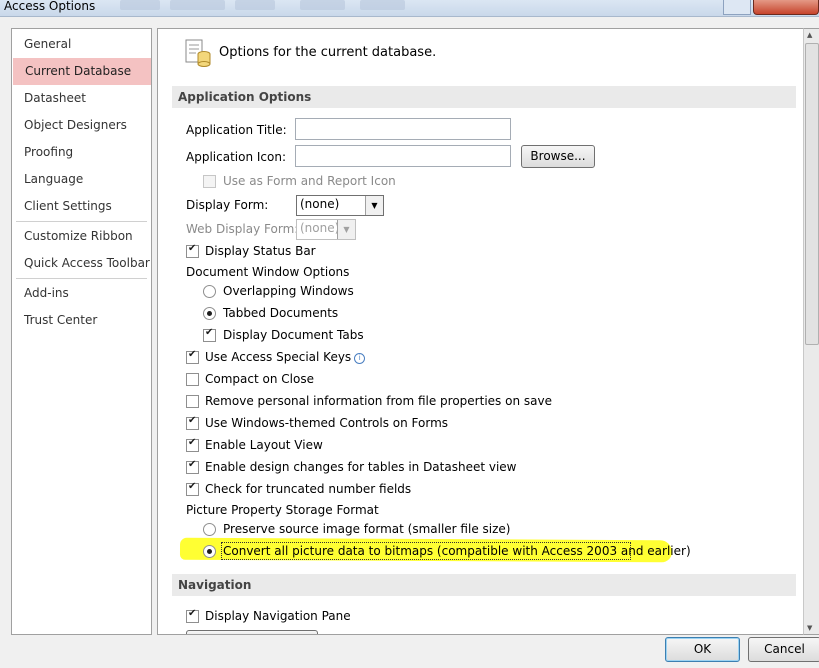 The width and height of the screenshot is (819, 668). What do you see at coordinates (192, 615) in the screenshot?
I see `display-nav-pane-checkbox` at bounding box center [192, 615].